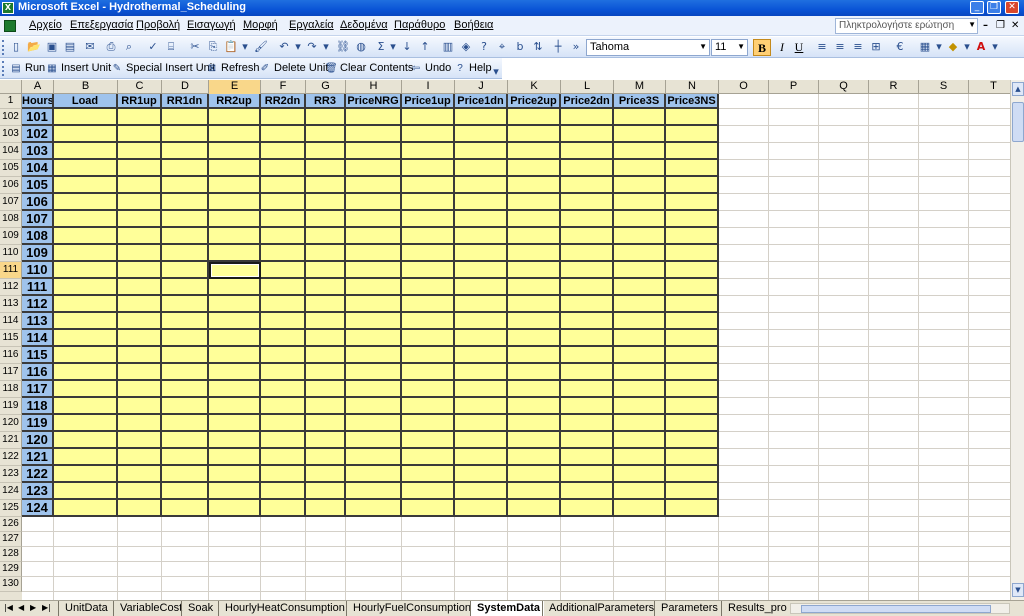 Image resolution: width=1024 pixels, height=616 pixels. What do you see at coordinates (33, 607) in the screenshot?
I see `next-sheet-icon: ▶` at bounding box center [33, 607].